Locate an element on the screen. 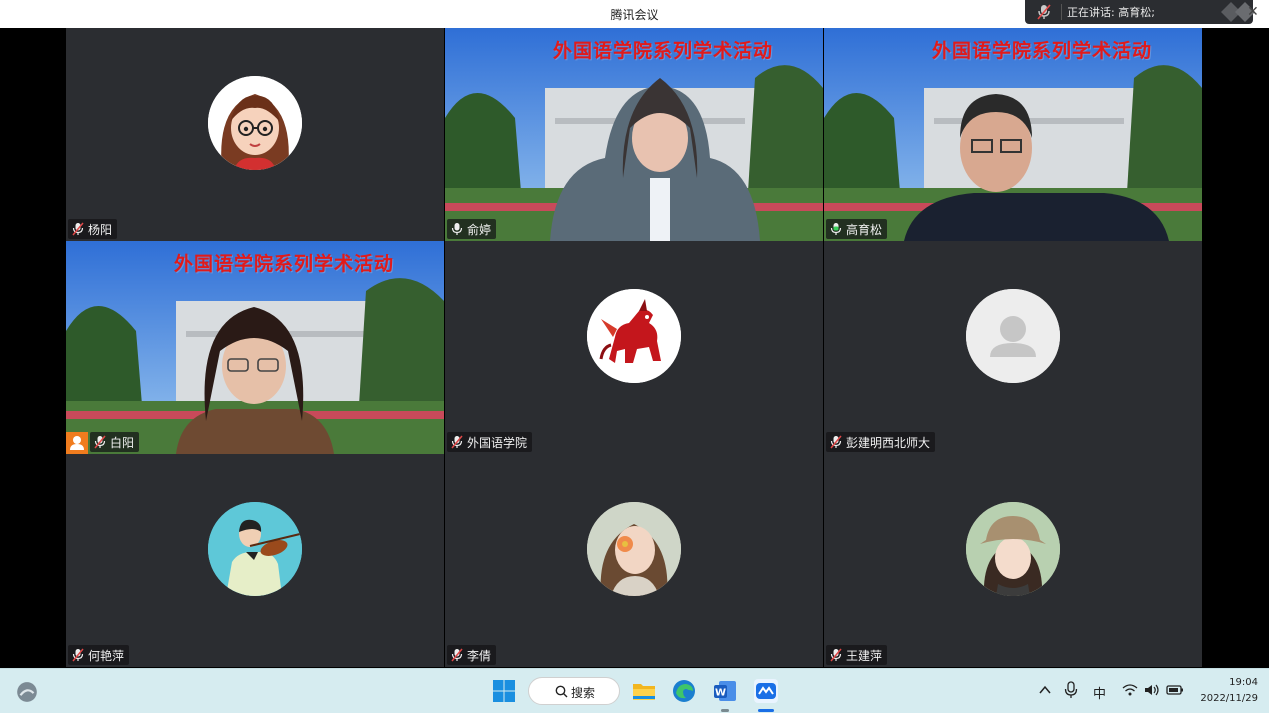 The image size is (1269, 713). participant-tile-active-speaker: 外国语学院系列学术活动 高育松 is located at coordinates (1013, 134).